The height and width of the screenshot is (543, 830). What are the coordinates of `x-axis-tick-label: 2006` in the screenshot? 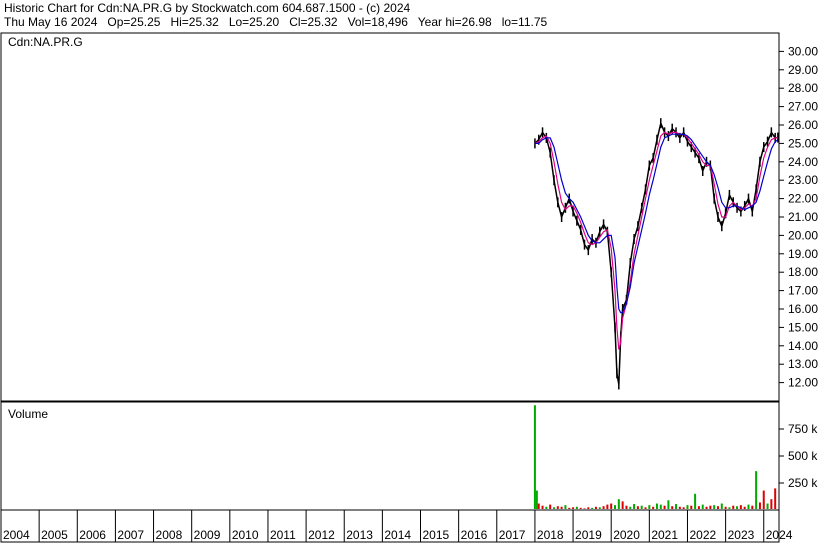 It's located at (92, 535).